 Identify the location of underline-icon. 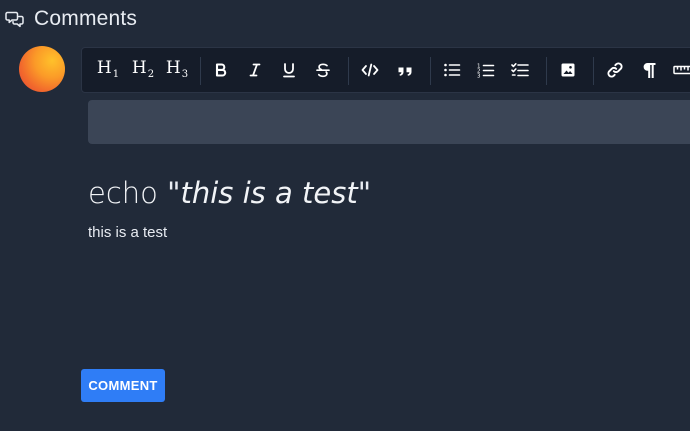
(289, 70).